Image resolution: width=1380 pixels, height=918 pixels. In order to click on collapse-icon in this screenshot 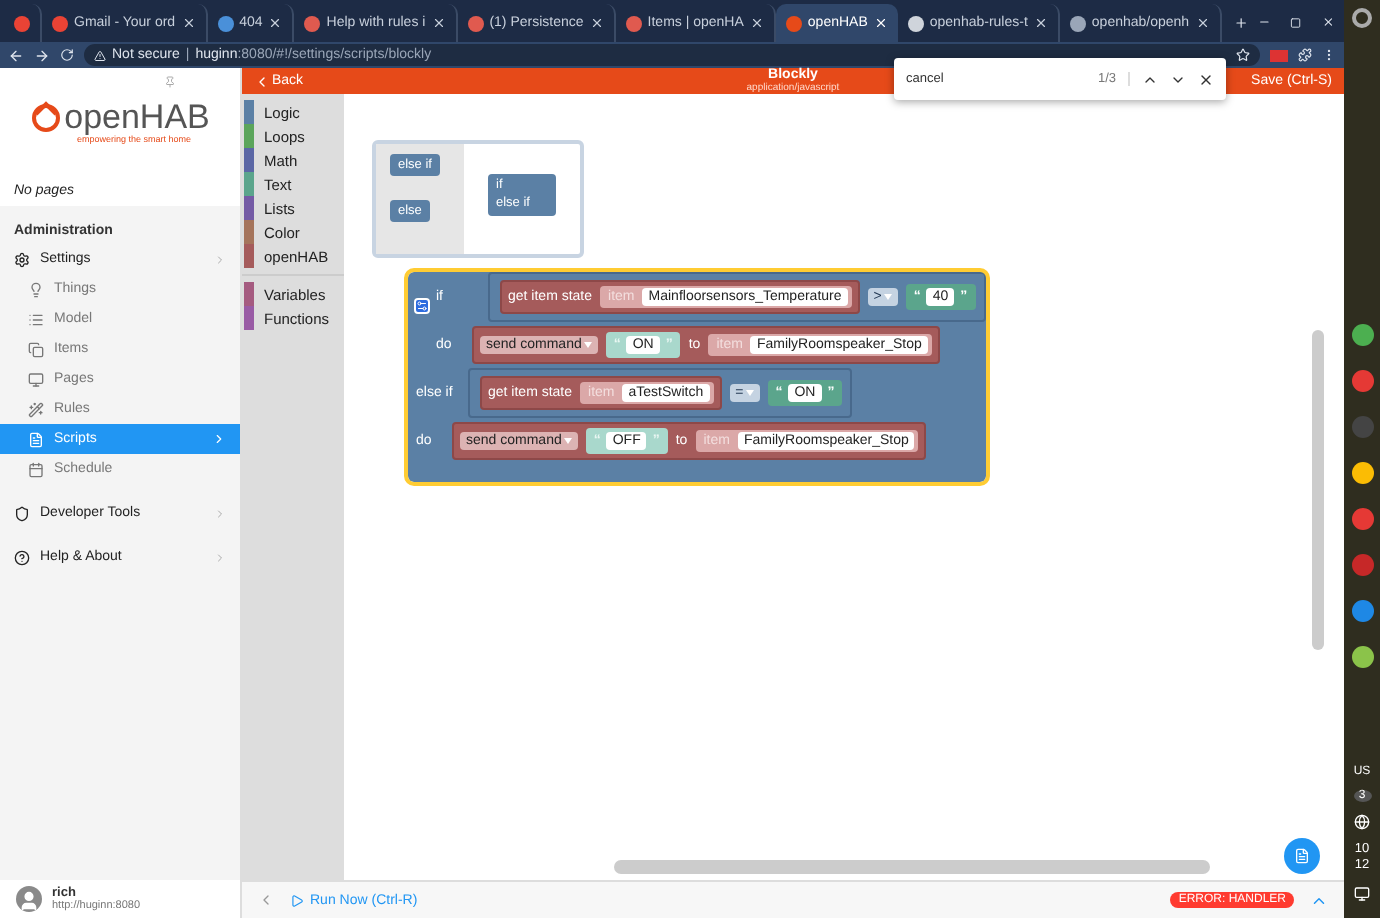, I will do `click(266, 900)`.